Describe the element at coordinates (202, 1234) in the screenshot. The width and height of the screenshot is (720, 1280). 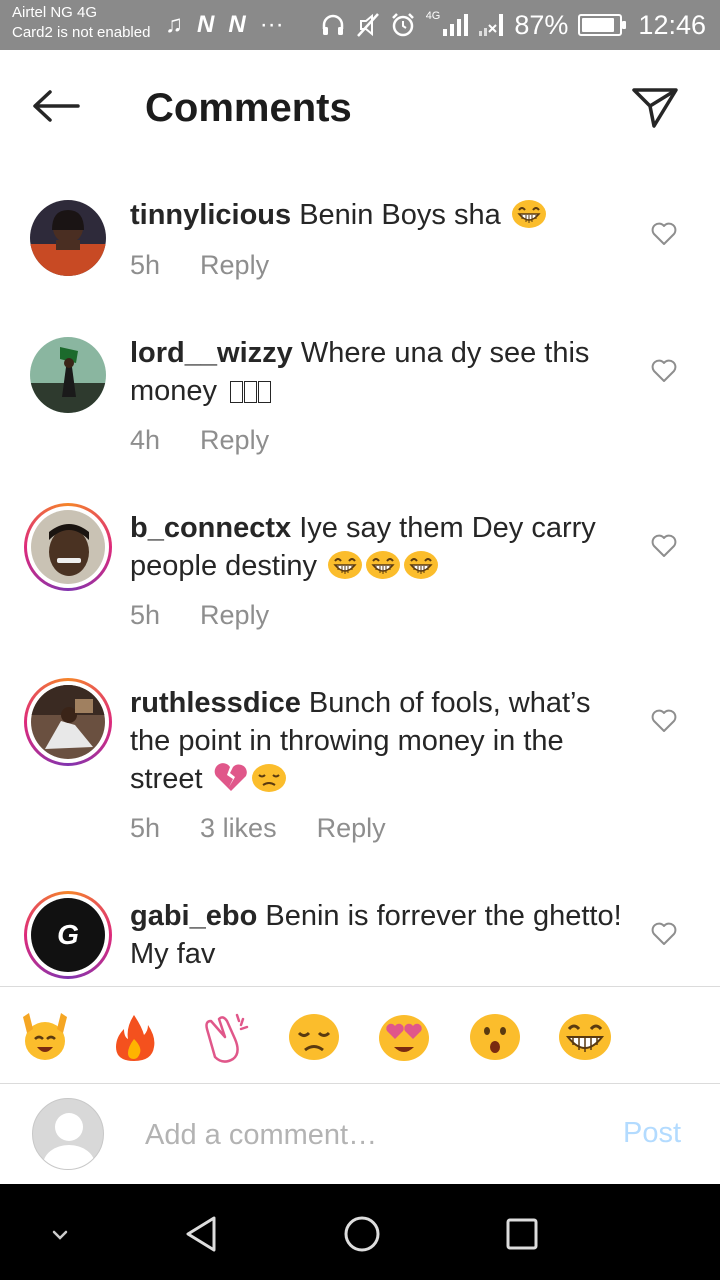
I see `back-triangle-icon` at that location.